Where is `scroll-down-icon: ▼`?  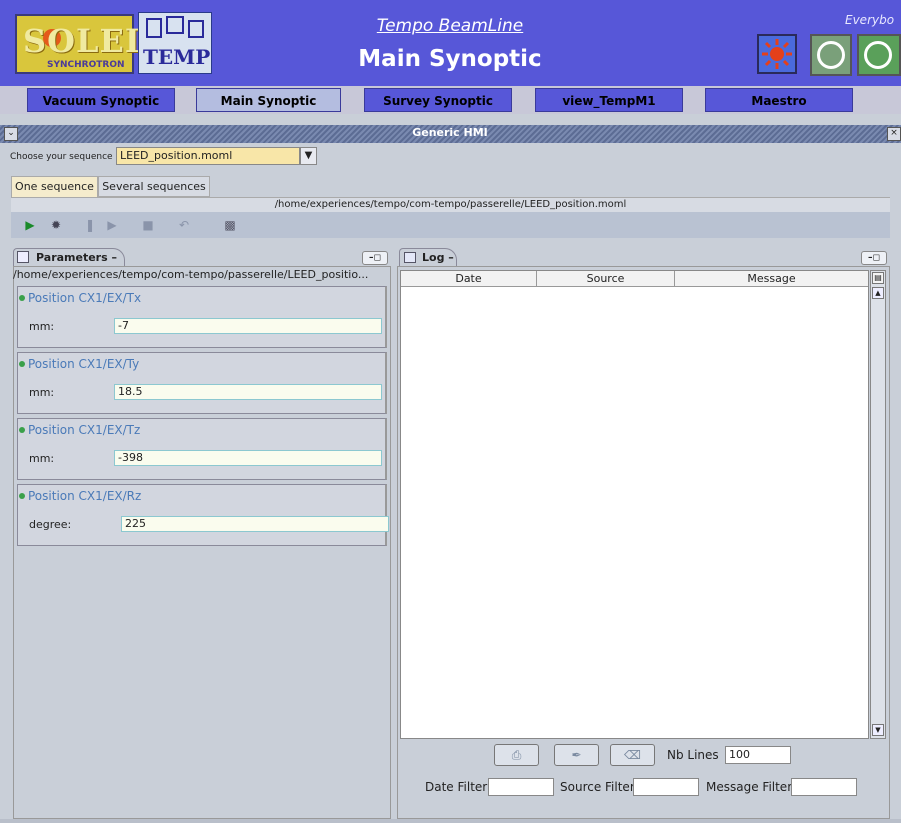 scroll-down-icon: ▼ is located at coordinates (878, 730).